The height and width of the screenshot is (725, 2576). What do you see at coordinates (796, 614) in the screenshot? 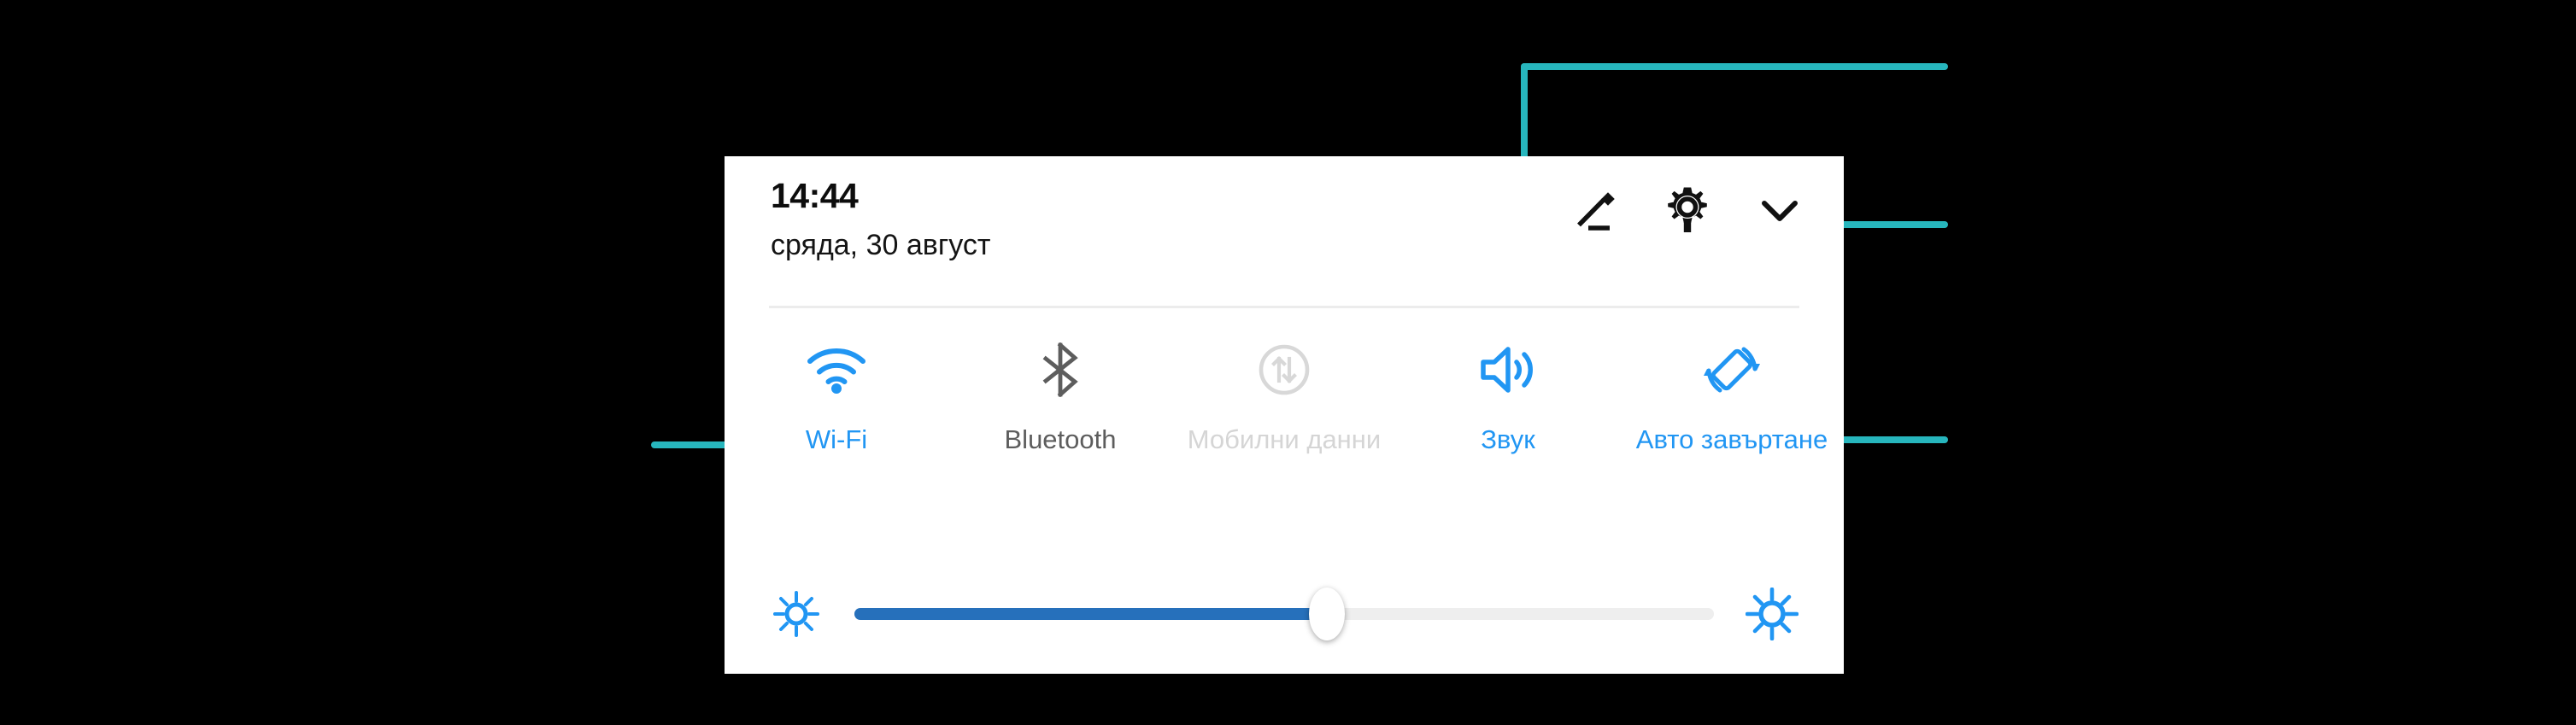
I see `brightness-low-icon` at bounding box center [796, 614].